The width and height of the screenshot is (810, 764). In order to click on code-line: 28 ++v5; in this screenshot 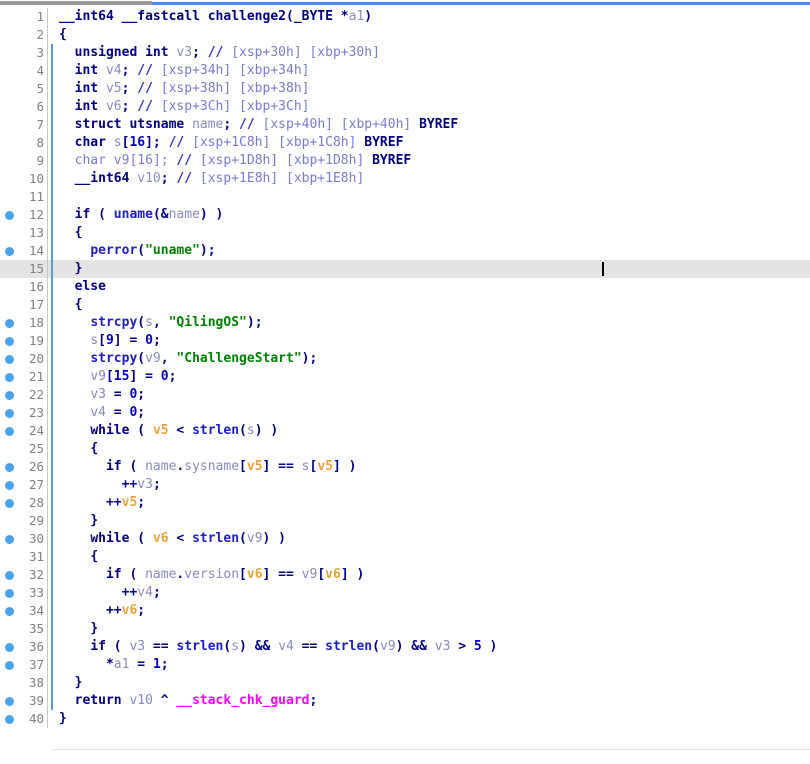, I will do `click(405, 503)`.